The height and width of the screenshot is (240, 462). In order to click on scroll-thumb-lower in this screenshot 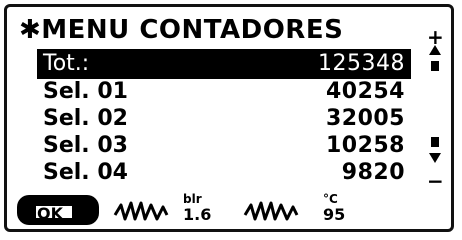, I will do `click(435, 142)`.